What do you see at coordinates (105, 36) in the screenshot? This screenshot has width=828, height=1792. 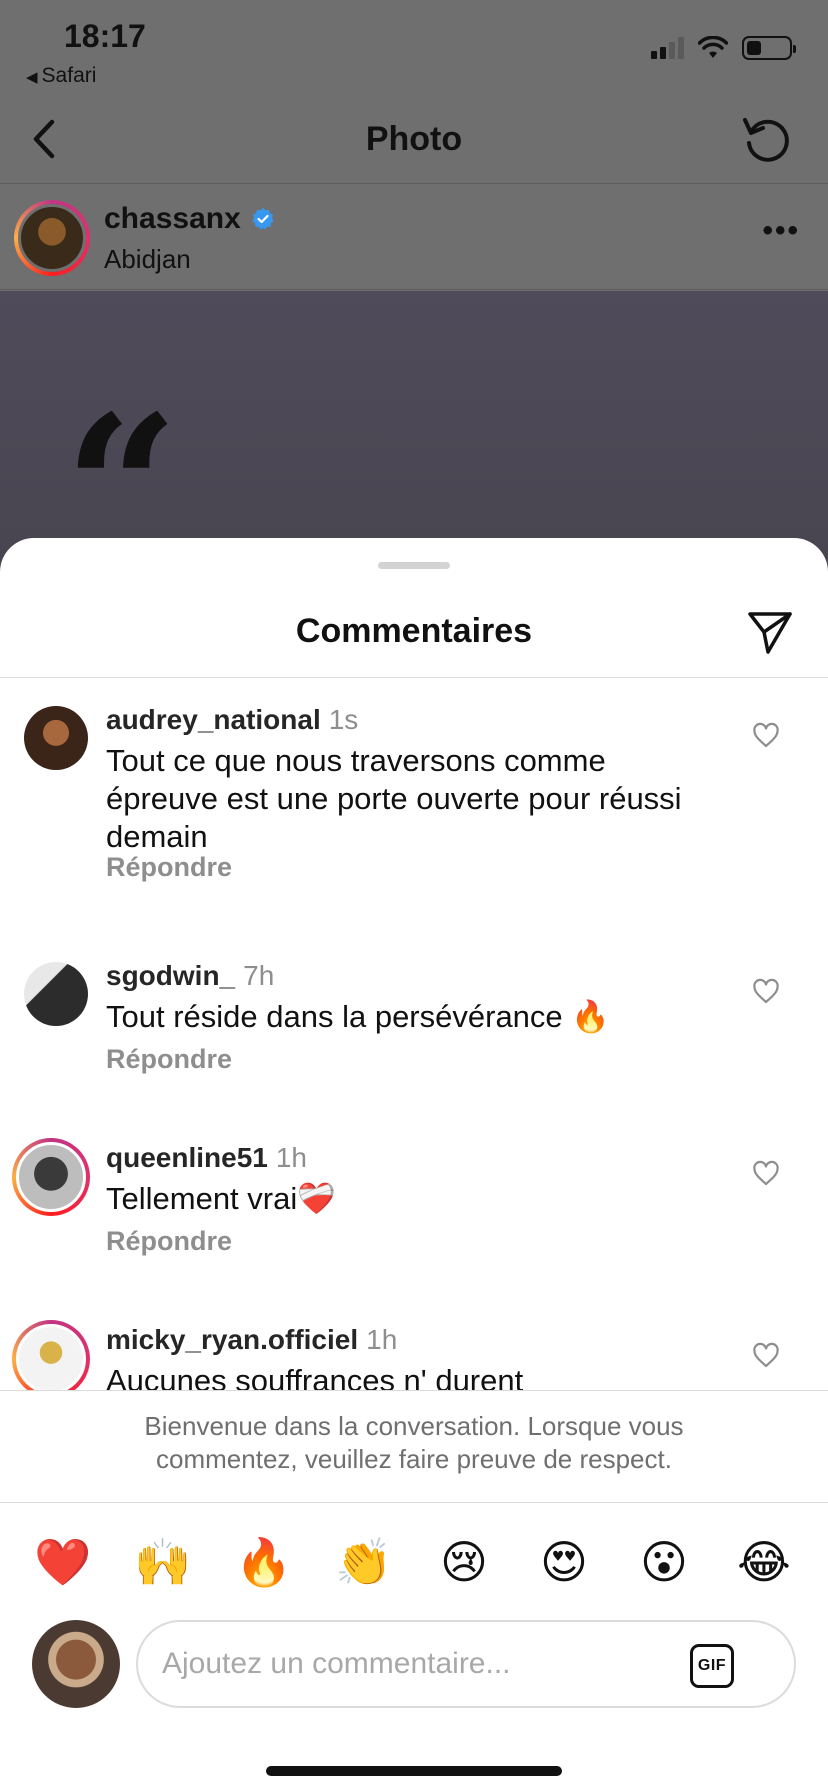 I see `status-time: 18:17` at bounding box center [105, 36].